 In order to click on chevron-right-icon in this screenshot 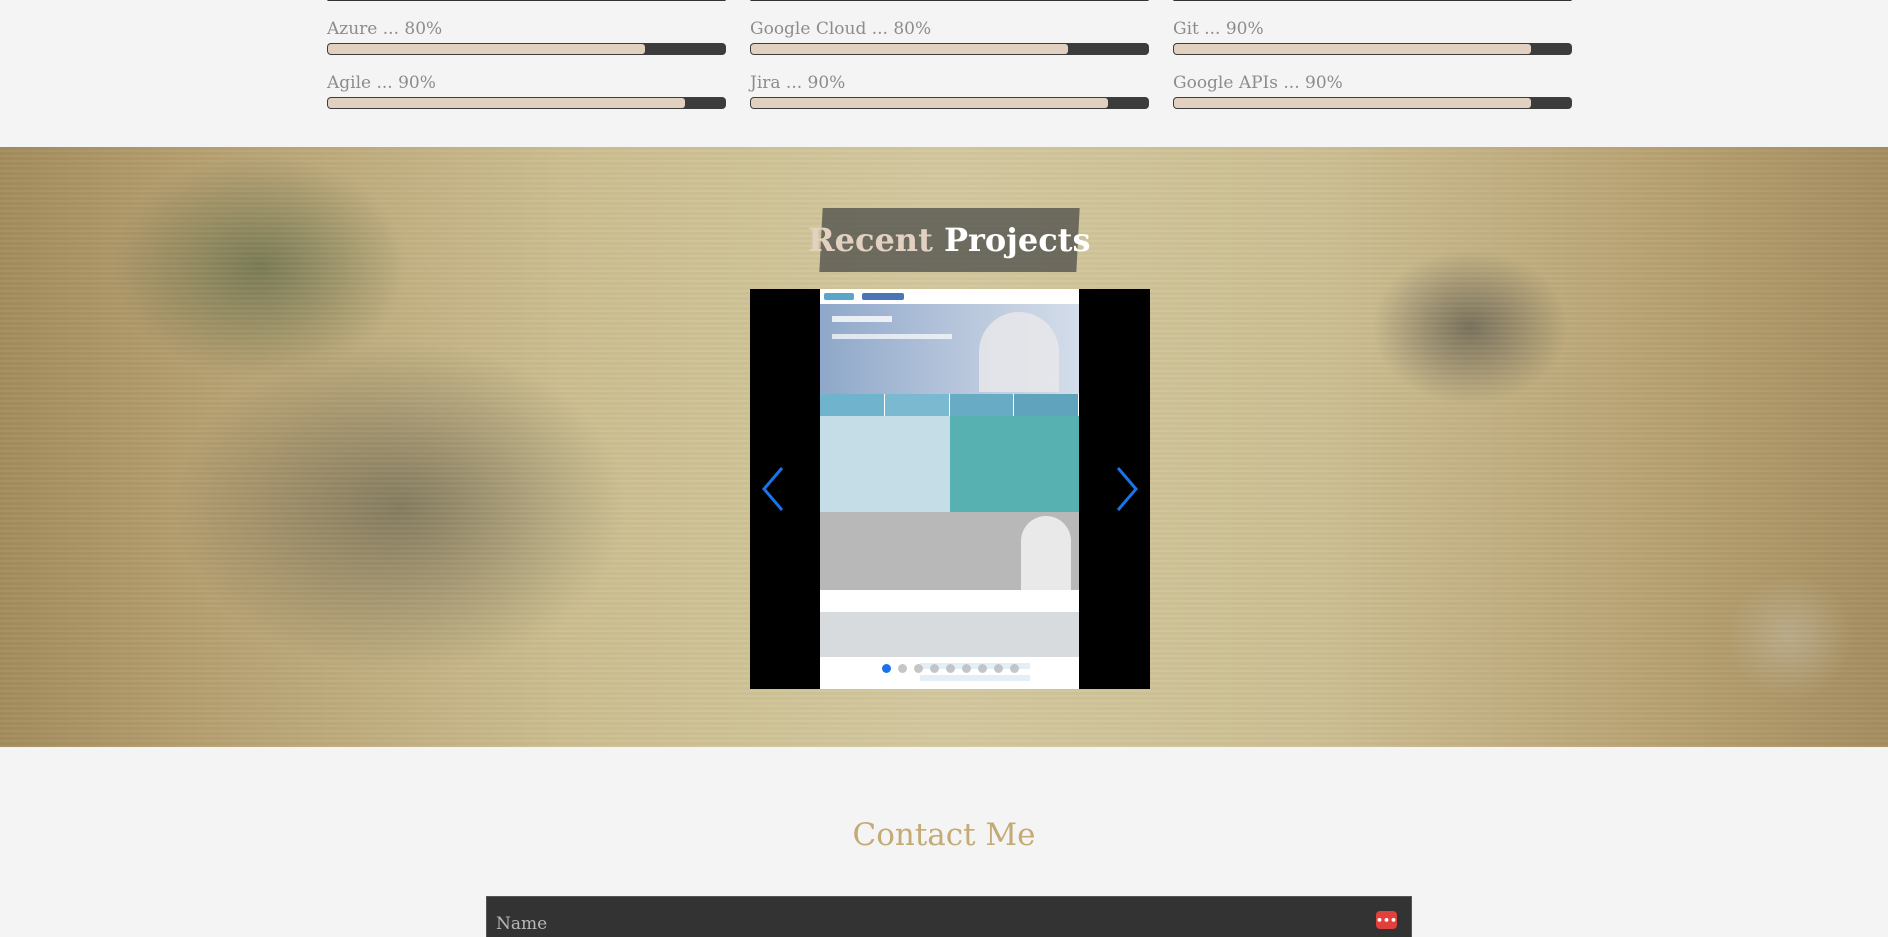, I will do `click(1127, 489)`.